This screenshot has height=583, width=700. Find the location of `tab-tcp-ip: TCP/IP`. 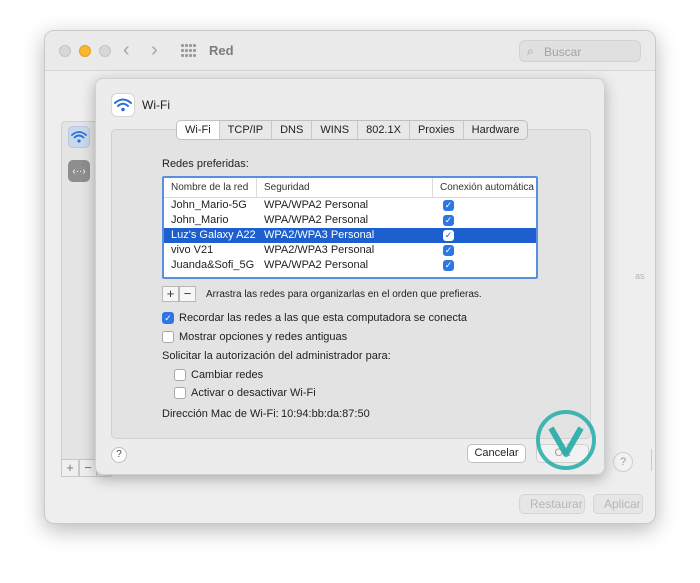

tab-tcp-ip: TCP/IP is located at coordinates (246, 130).